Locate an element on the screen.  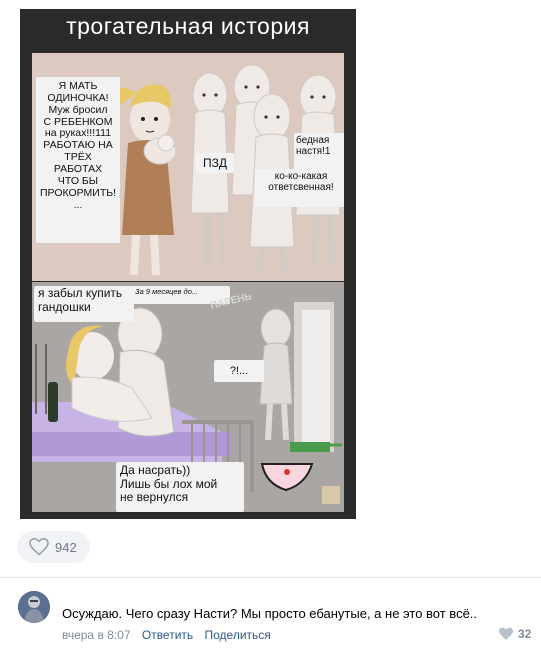
poor-speech-bubble: бедная настя!1 is located at coordinates (319, 152).